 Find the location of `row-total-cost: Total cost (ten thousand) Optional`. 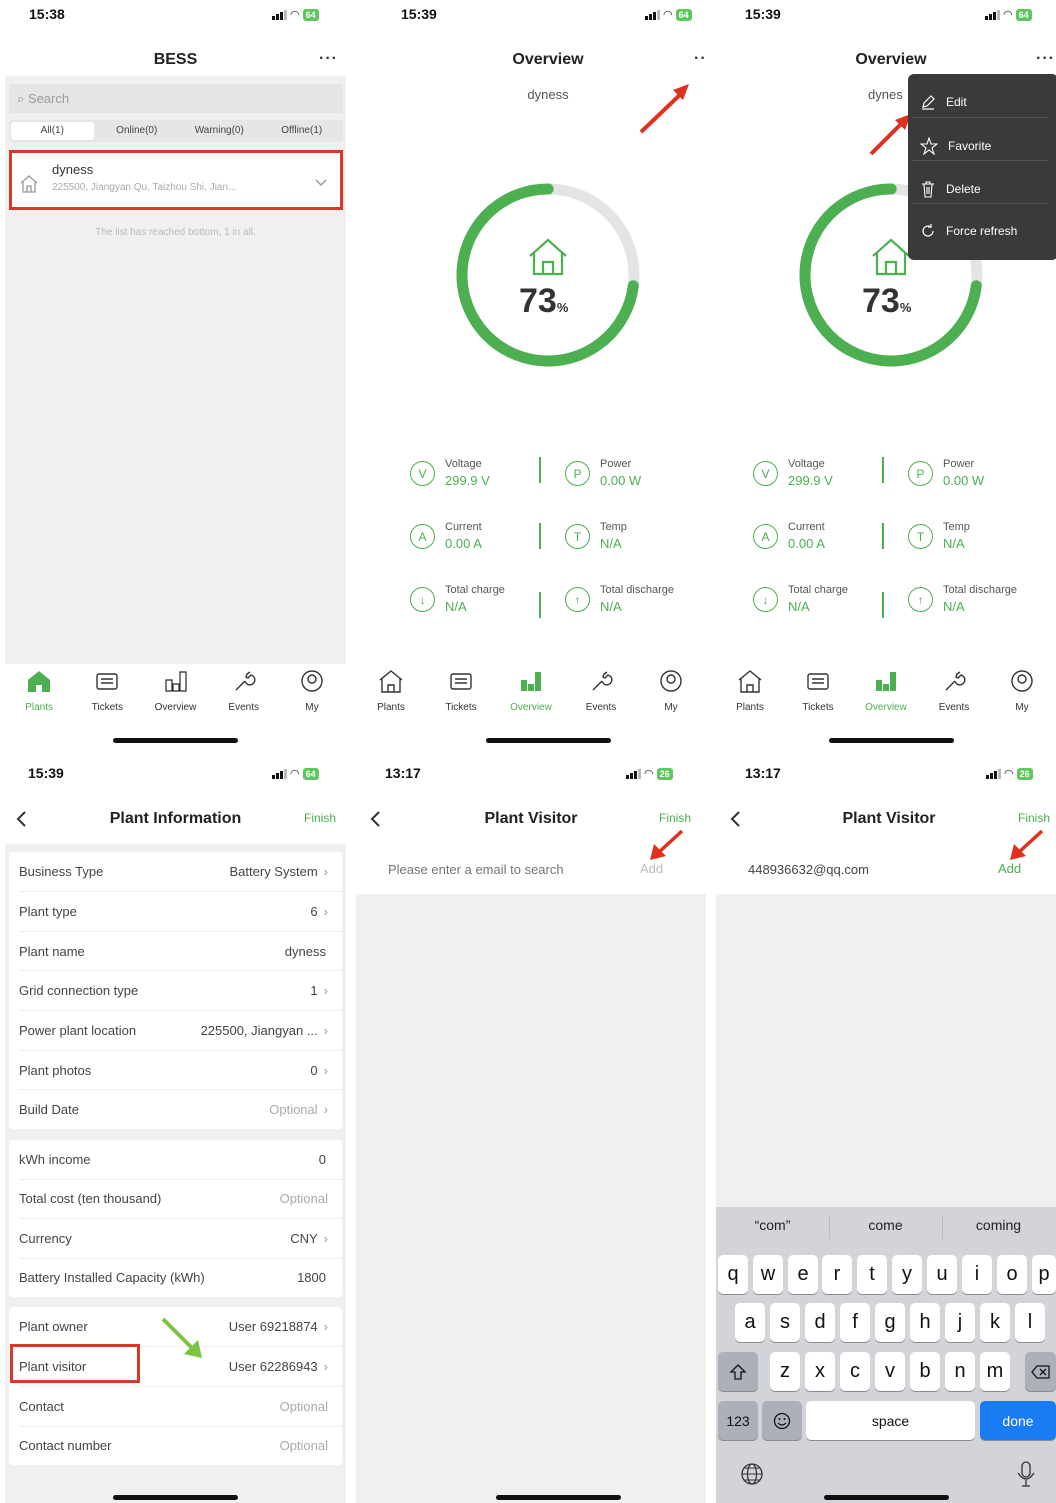

row-total-cost: Total cost (ten thousand) Optional is located at coordinates (175, 1198).